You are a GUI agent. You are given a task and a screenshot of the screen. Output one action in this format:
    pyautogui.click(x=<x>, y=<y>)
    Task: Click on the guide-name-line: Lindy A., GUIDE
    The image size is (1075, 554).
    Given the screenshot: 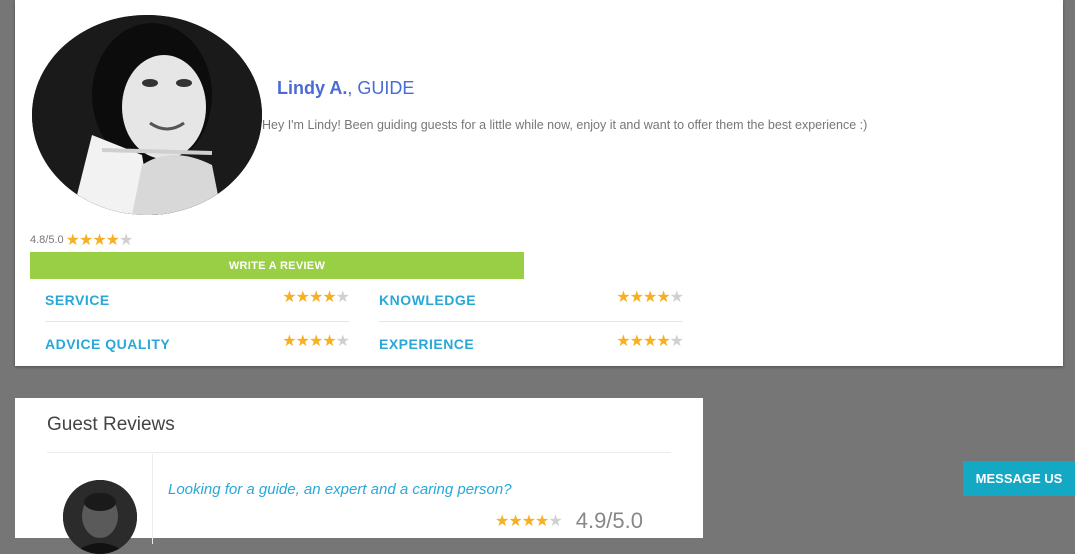 What is the action you would take?
    pyautogui.click(x=345, y=88)
    